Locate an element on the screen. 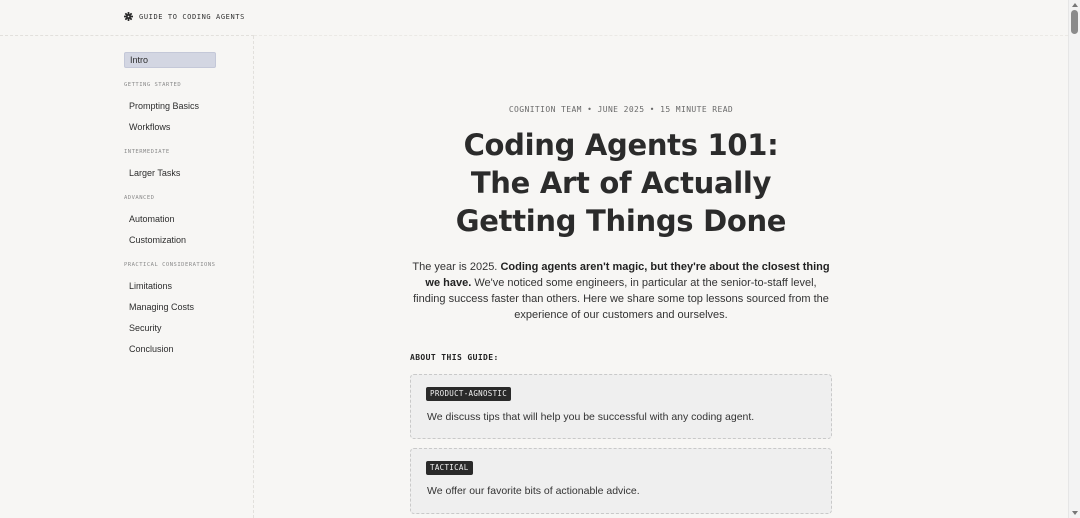 This screenshot has height=518, width=1080. sidebar-item-customization: Customization is located at coordinates (170, 240).